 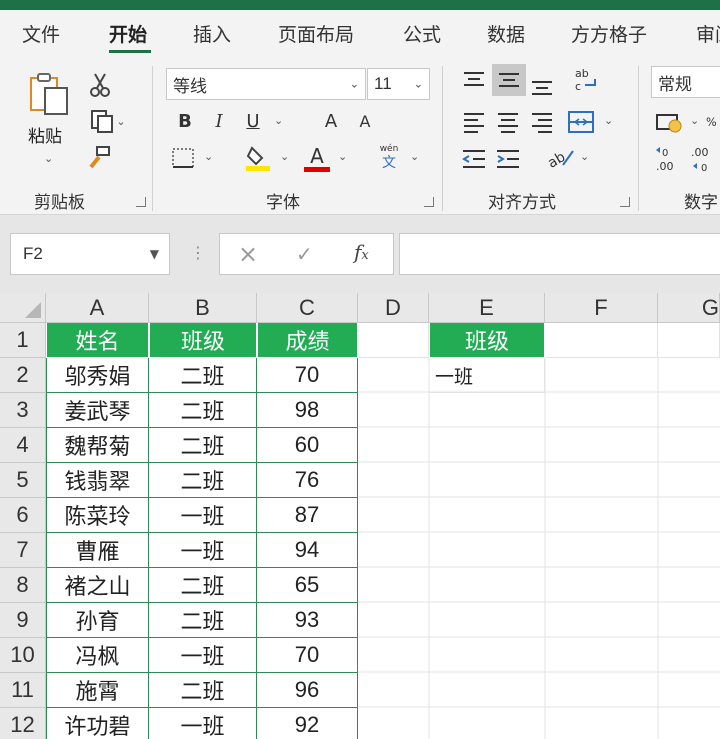 What do you see at coordinates (97, 550) in the screenshot?
I see `table-cell-name: 曹雁` at bounding box center [97, 550].